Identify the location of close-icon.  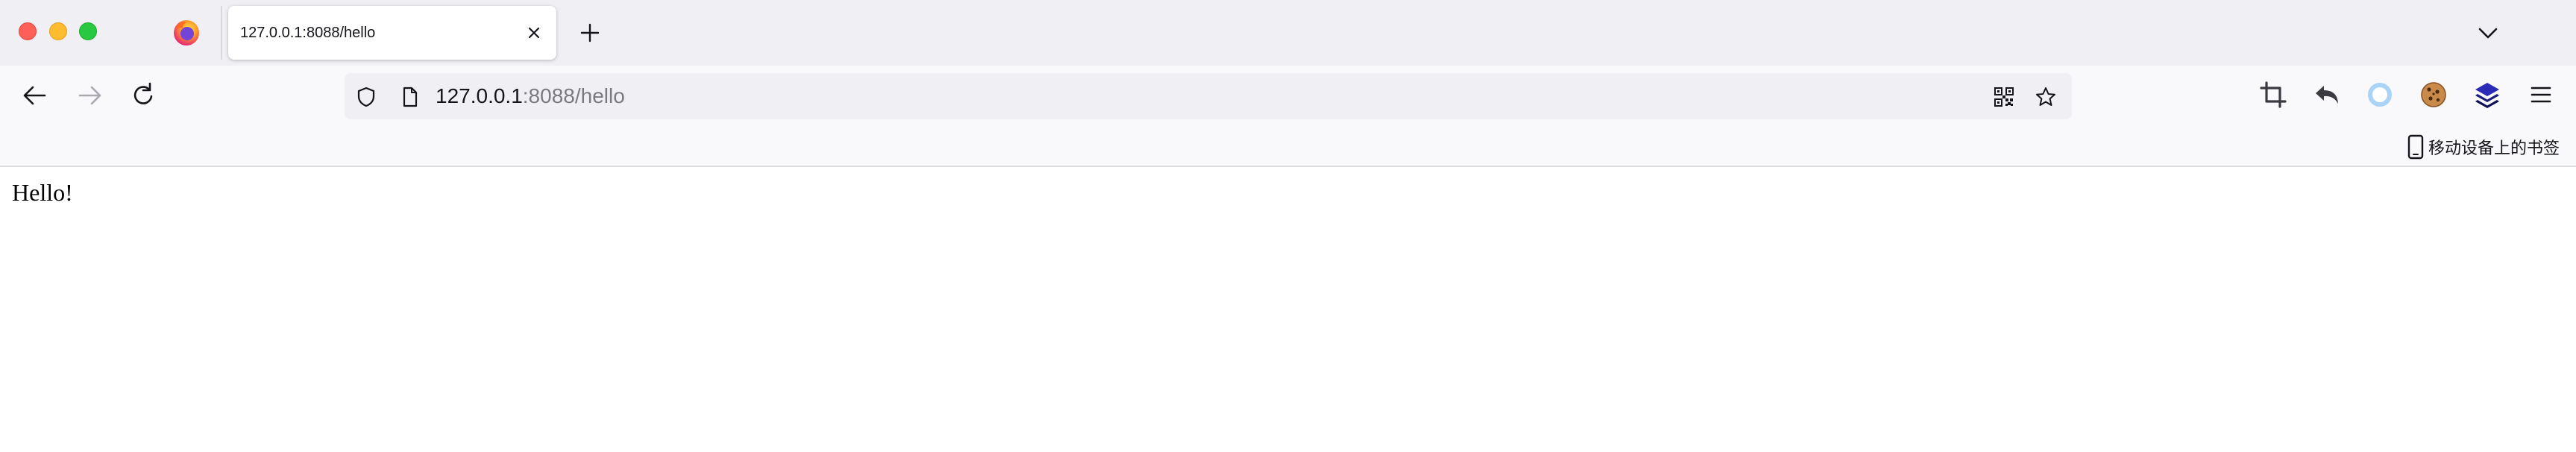
(534, 32).